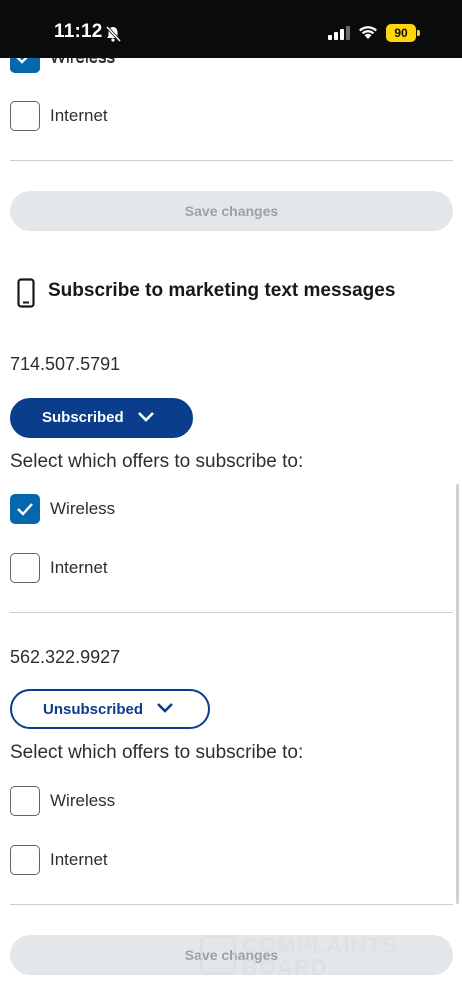 The image size is (462, 1000). What do you see at coordinates (457, 694) in the screenshot?
I see `scrollbar` at bounding box center [457, 694].